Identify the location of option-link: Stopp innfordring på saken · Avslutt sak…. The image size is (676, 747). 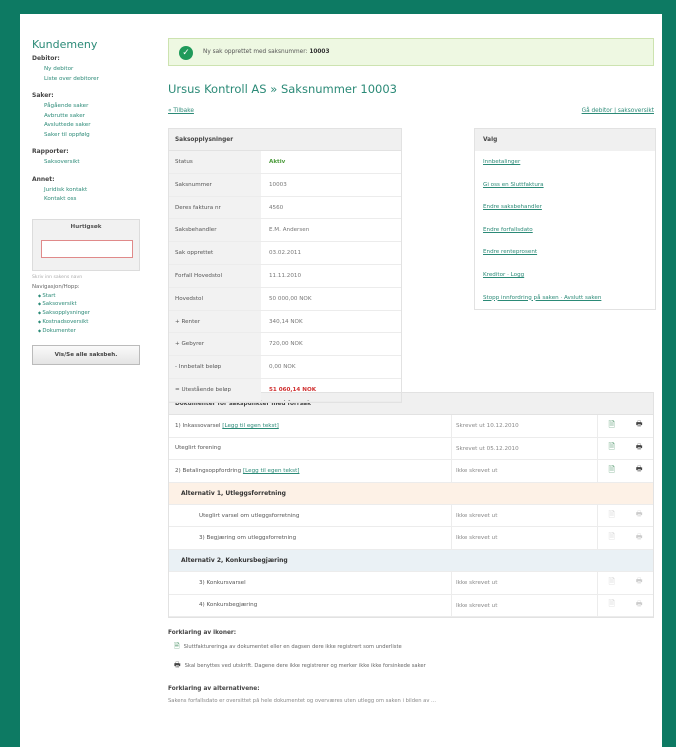
(565, 298).